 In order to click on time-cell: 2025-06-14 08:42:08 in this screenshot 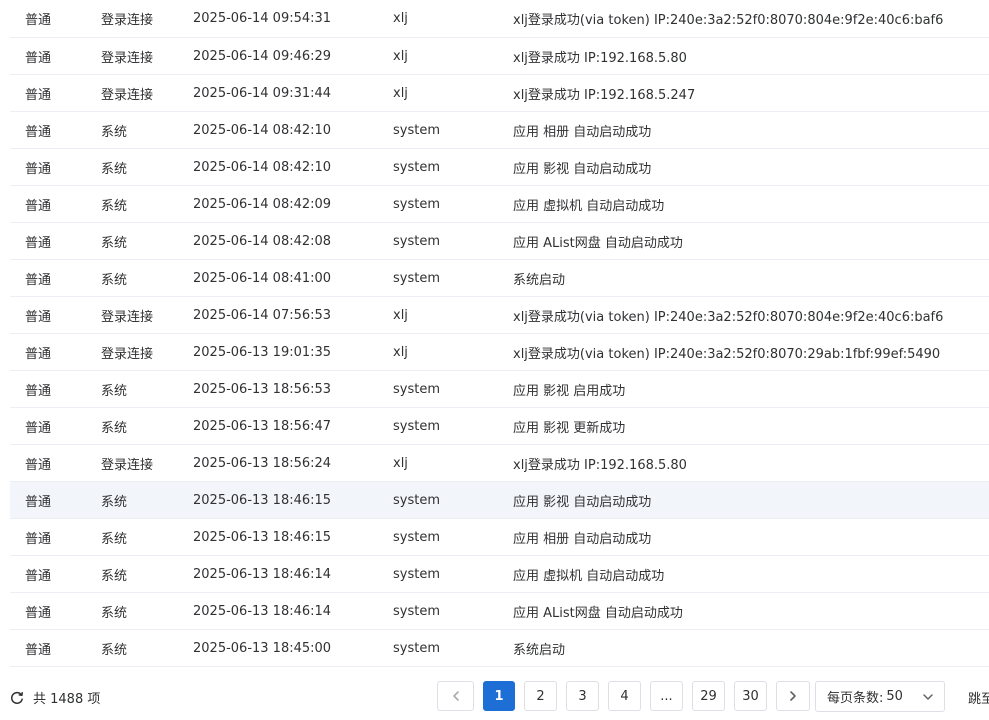, I will do `click(262, 241)`.